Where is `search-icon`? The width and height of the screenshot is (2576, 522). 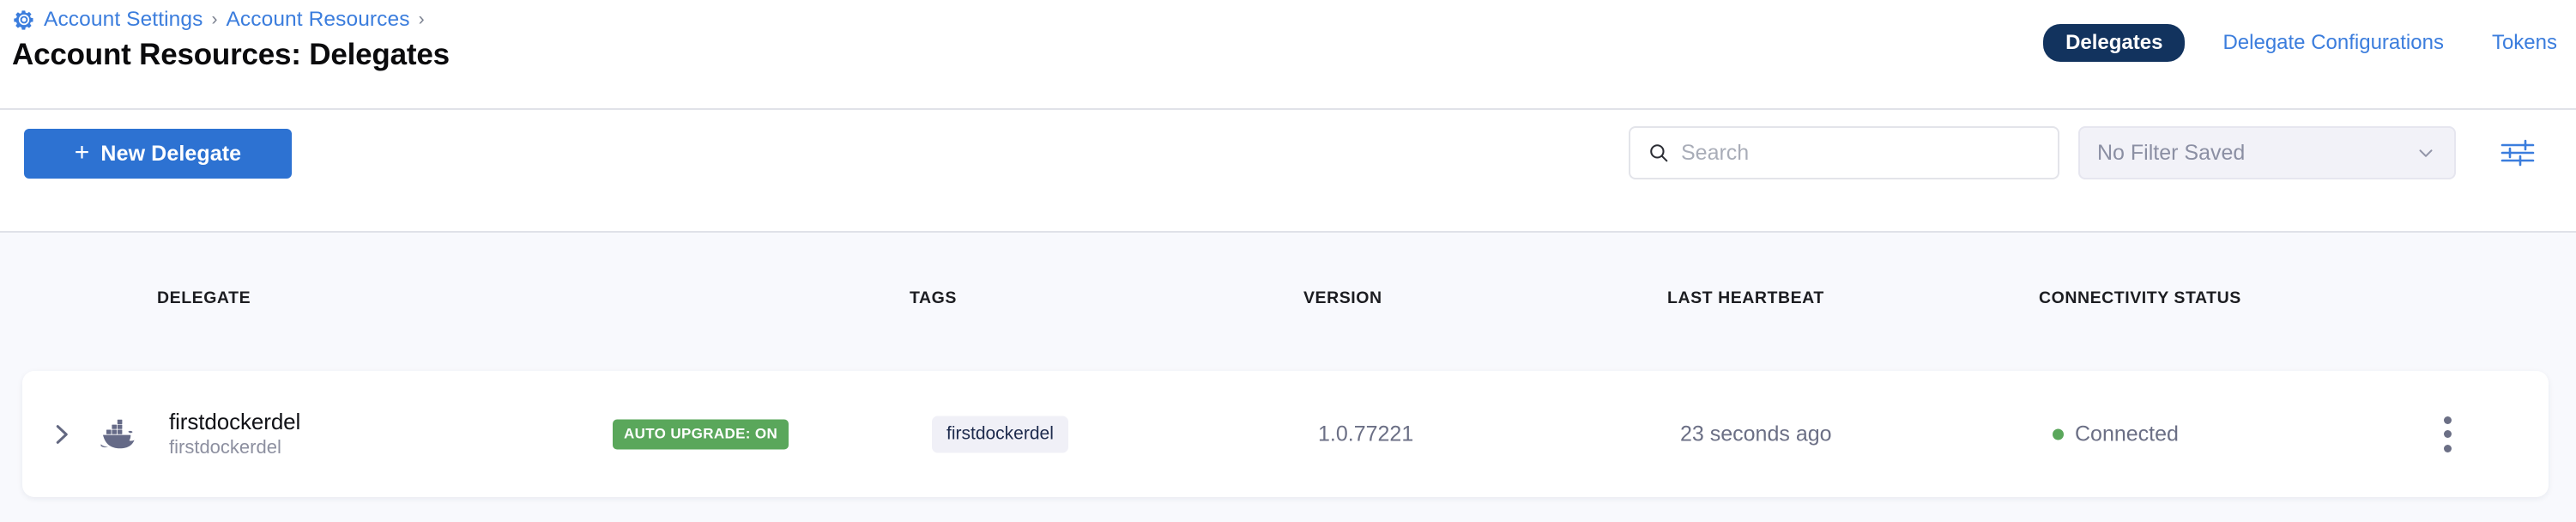 search-icon is located at coordinates (1659, 153).